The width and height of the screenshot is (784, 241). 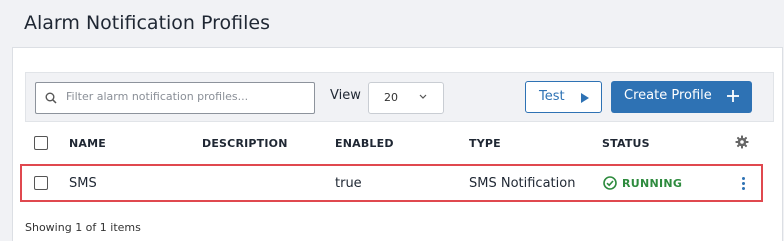 What do you see at coordinates (391, 97) in the screenshot?
I see `page-size-value: 20` at bounding box center [391, 97].